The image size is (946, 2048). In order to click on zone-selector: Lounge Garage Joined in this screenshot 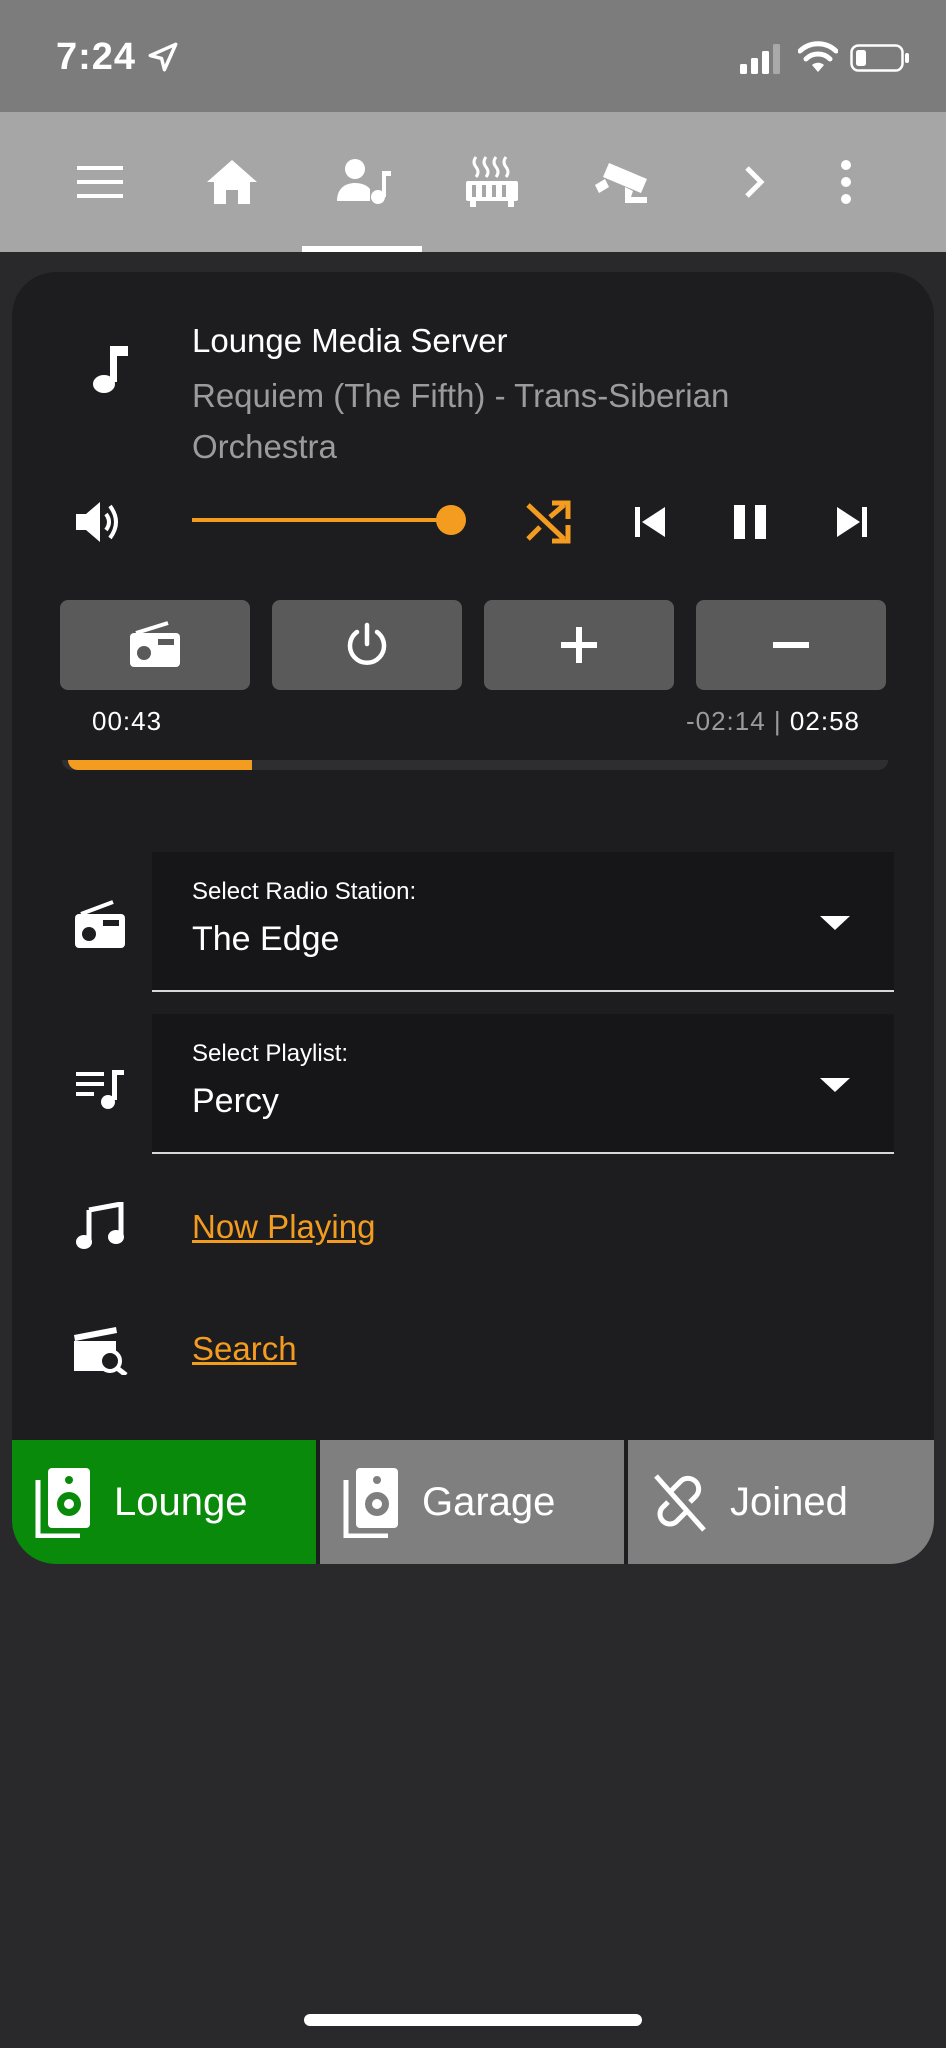, I will do `click(473, 1502)`.